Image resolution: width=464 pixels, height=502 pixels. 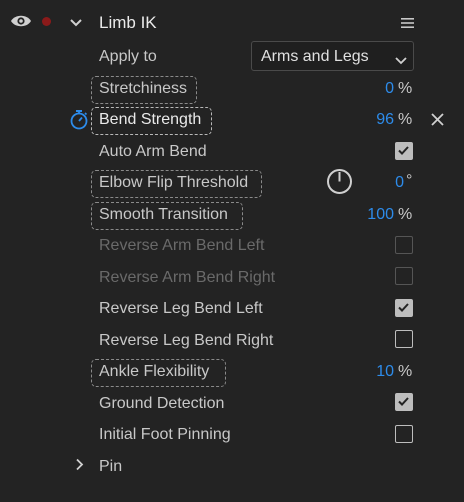 I want to click on stopwatch-icon, so click(x=79, y=119).